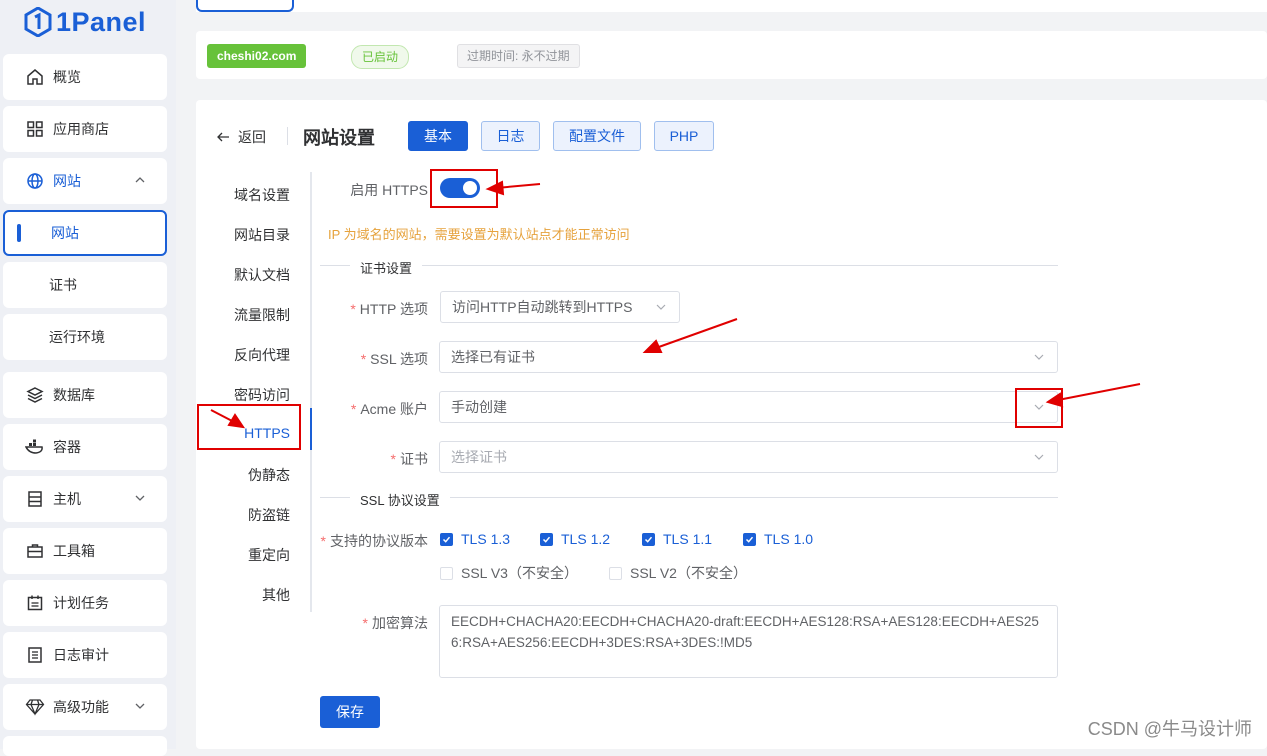  I want to click on menu-item-rate-limit: 流量限制, so click(262, 315).